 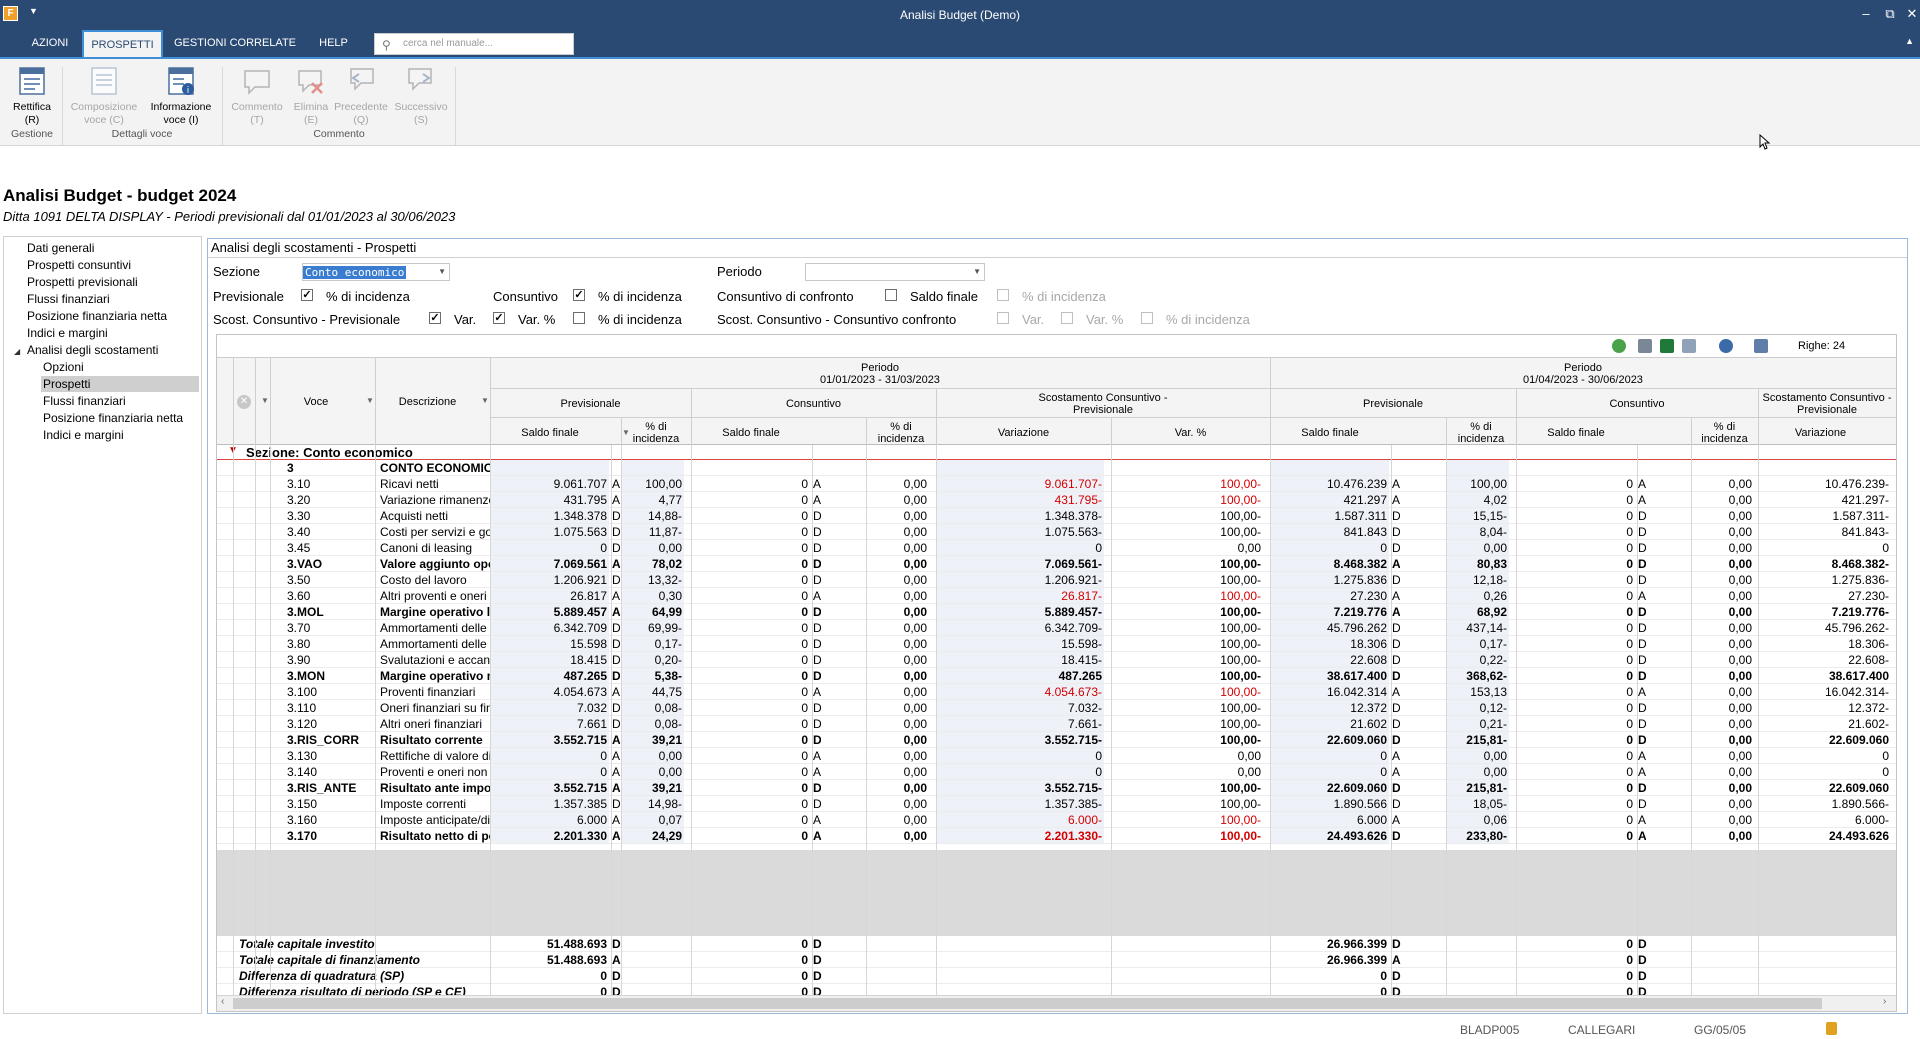 What do you see at coordinates (1831, 1028) in the screenshot?
I see `status-lock-icon` at bounding box center [1831, 1028].